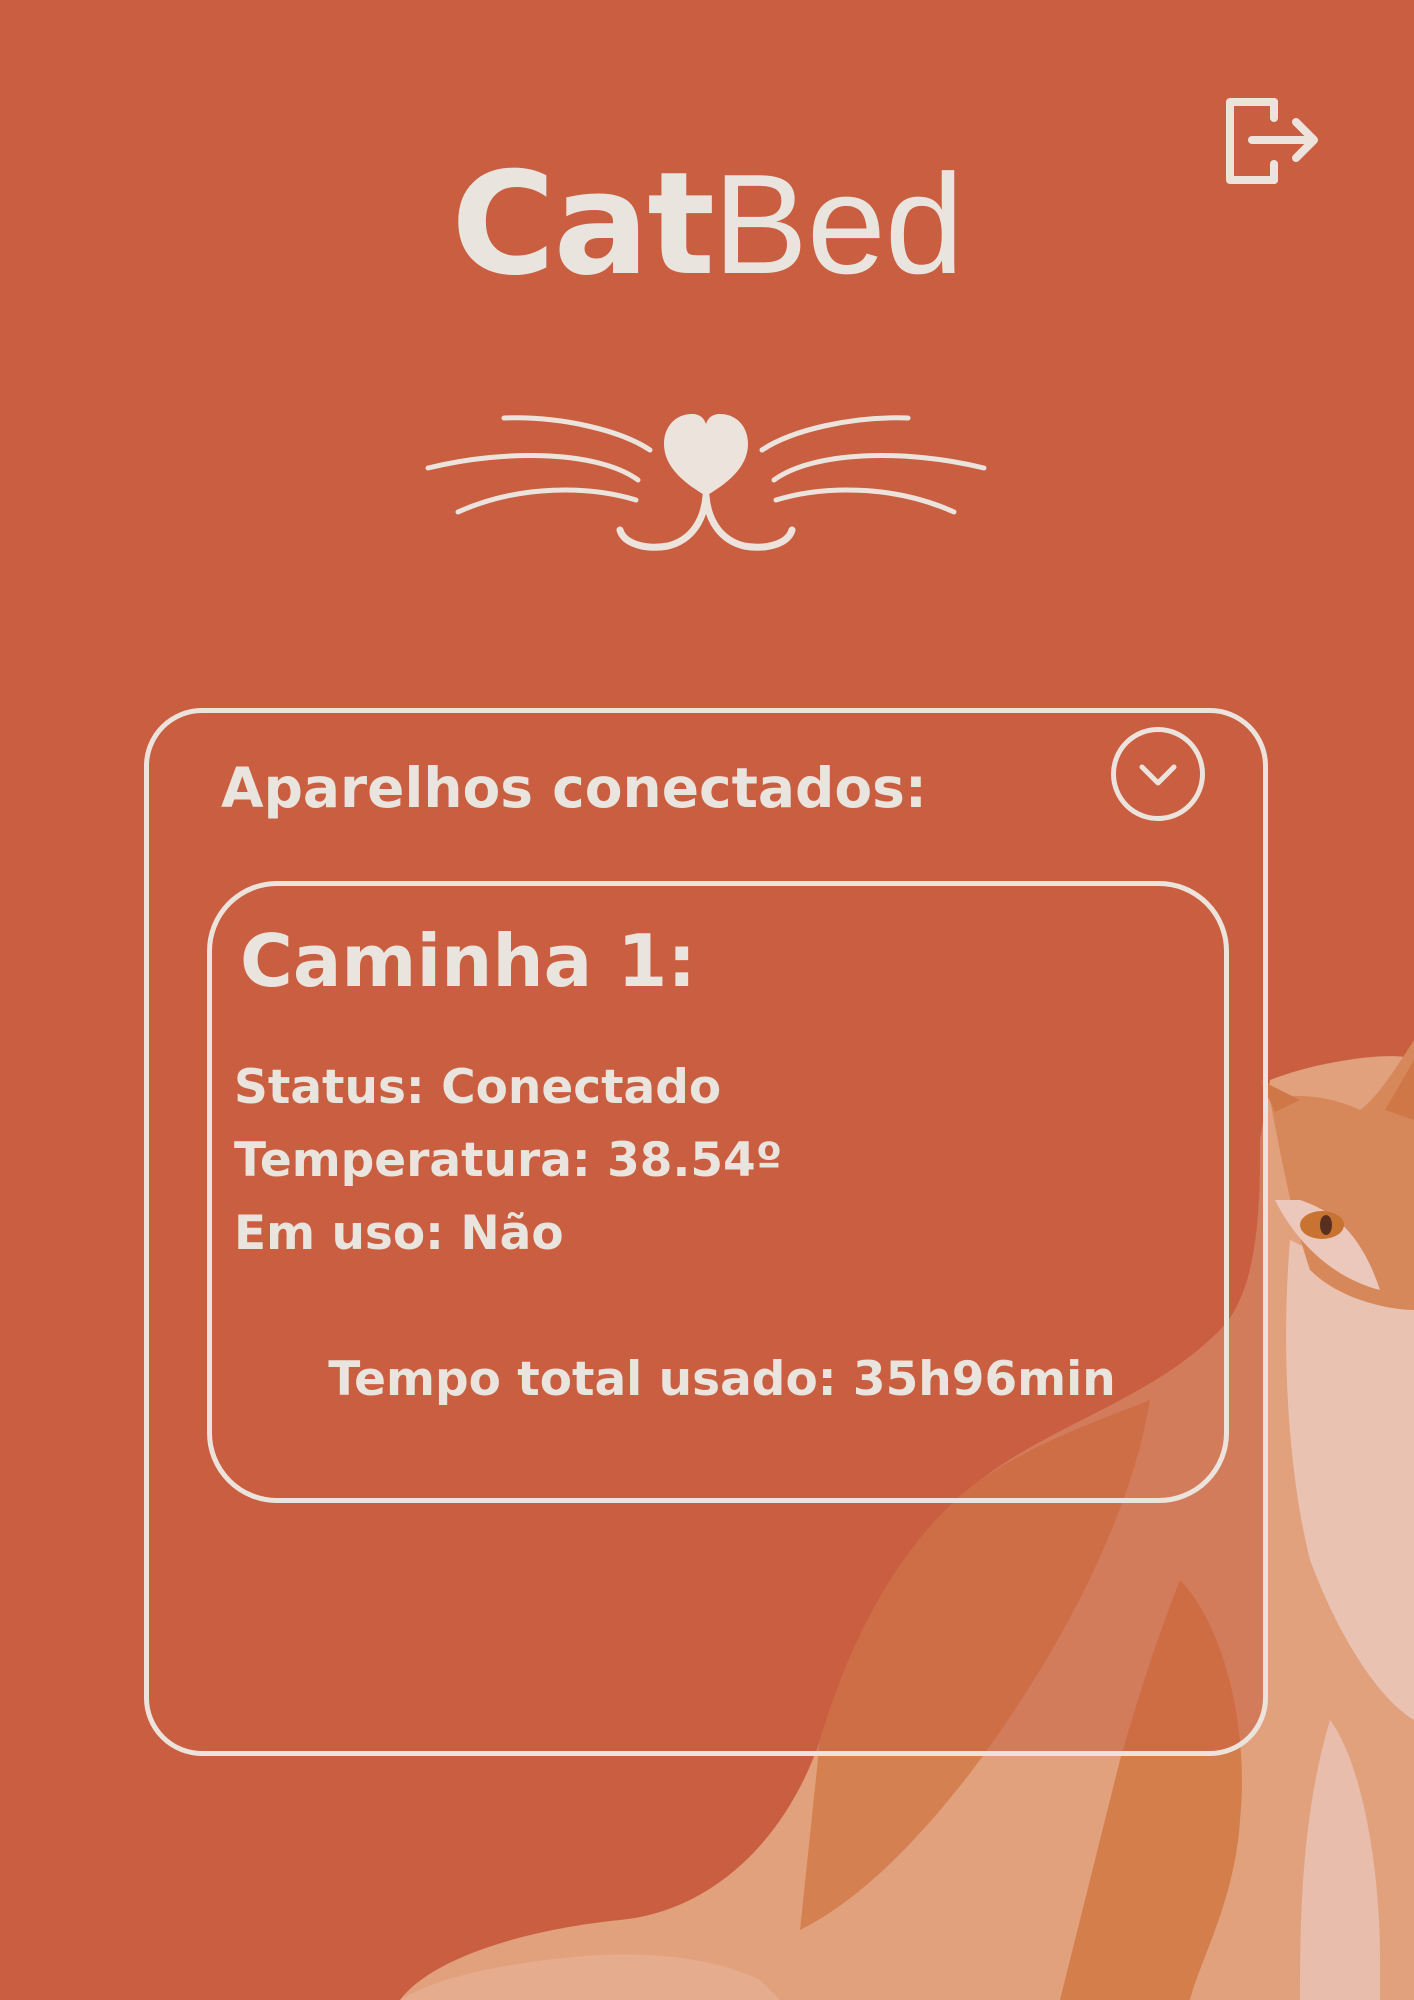 The width and height of the screenshot is (1414, 2000). I want to click on cat-logo, so click(706, 480).